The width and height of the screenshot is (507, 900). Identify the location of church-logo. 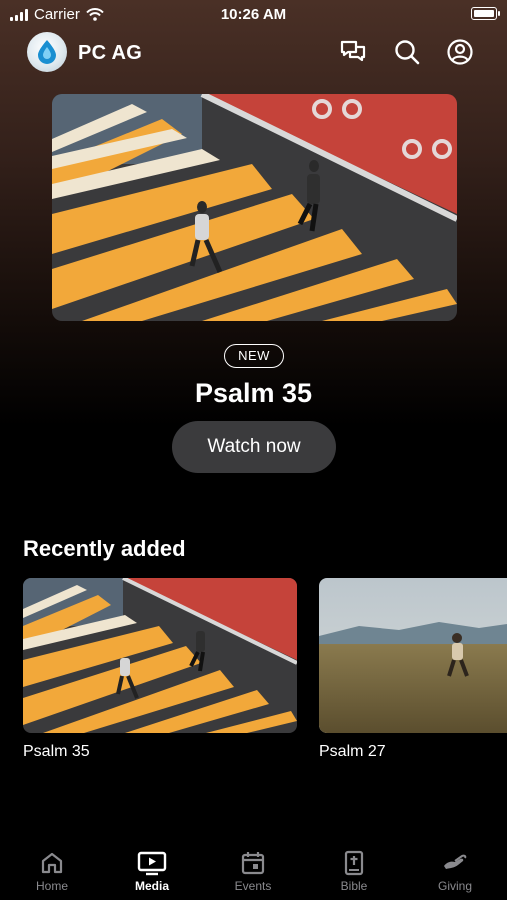
(47, 52).